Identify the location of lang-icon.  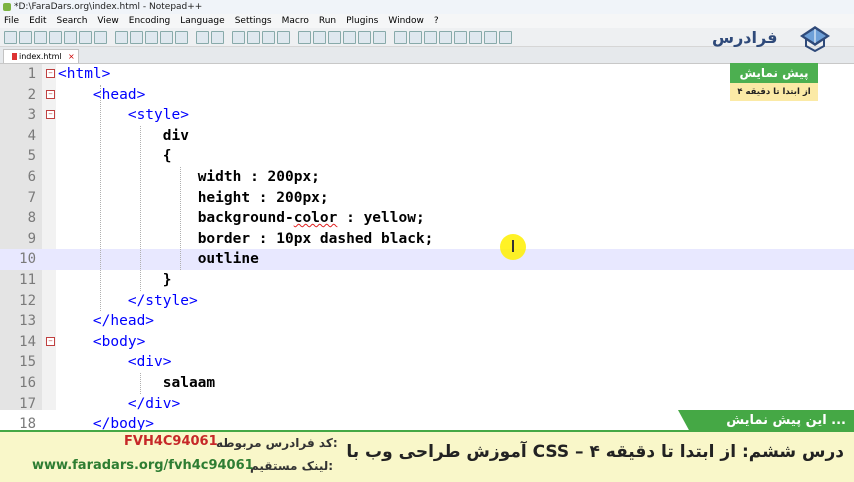
(349, 37).